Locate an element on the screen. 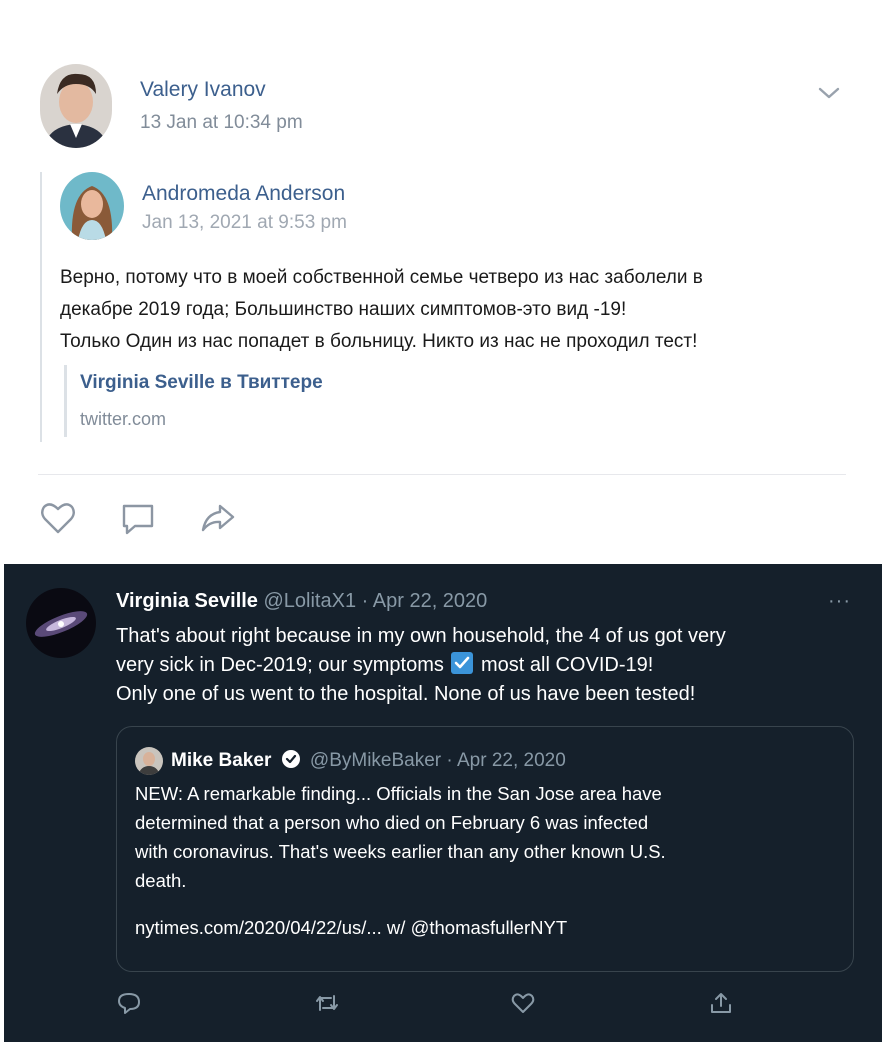 The image size is (884, 1042). quoted-tweet-header: Mike Baker @ByMikeBaker · Apr 22, 2020 is located at coordinates (368, 760).